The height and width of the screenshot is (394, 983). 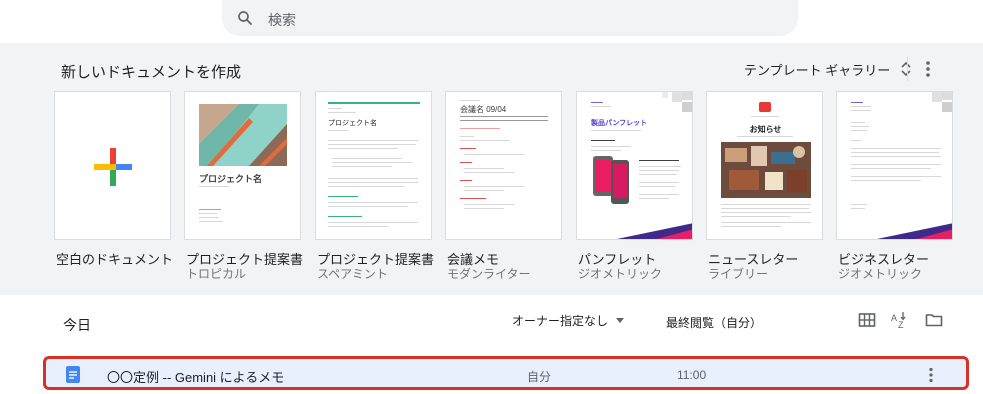 What do you see at coordinates (619, 123) in the screenshot?
I see `thumb-title: 製品パンフレット` at bounding box center [619, 123].